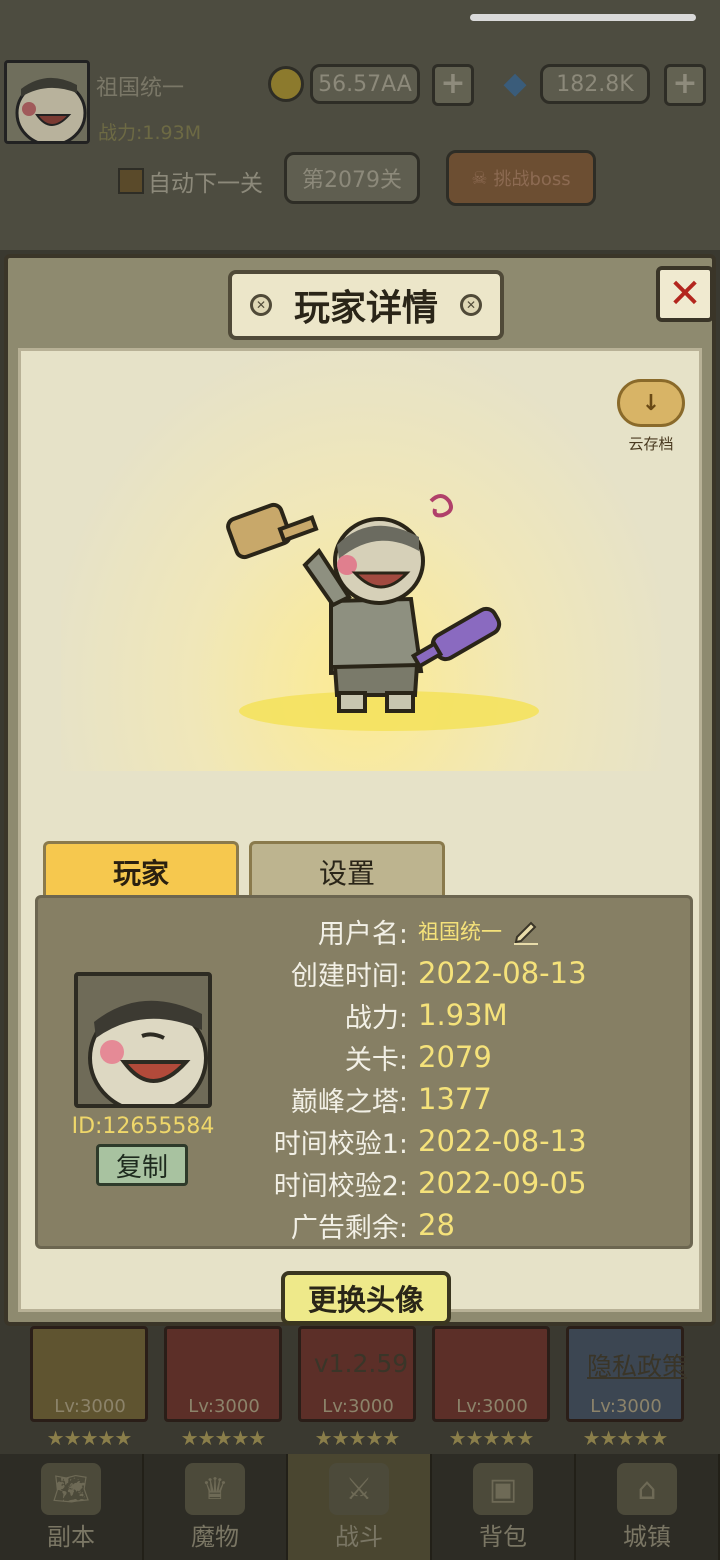  What do you see at coordinates (286, 84) in the screenshot?
I see `gold-coin-icon` at bounding box center [286, 84].